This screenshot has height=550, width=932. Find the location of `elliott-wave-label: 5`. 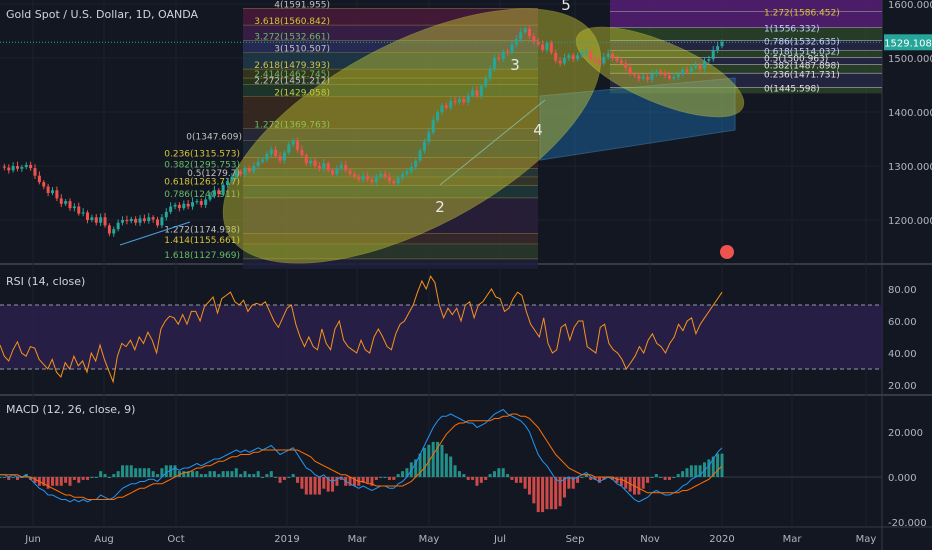

elliott-wave-label: 5 is located at coordinates (566, 7).